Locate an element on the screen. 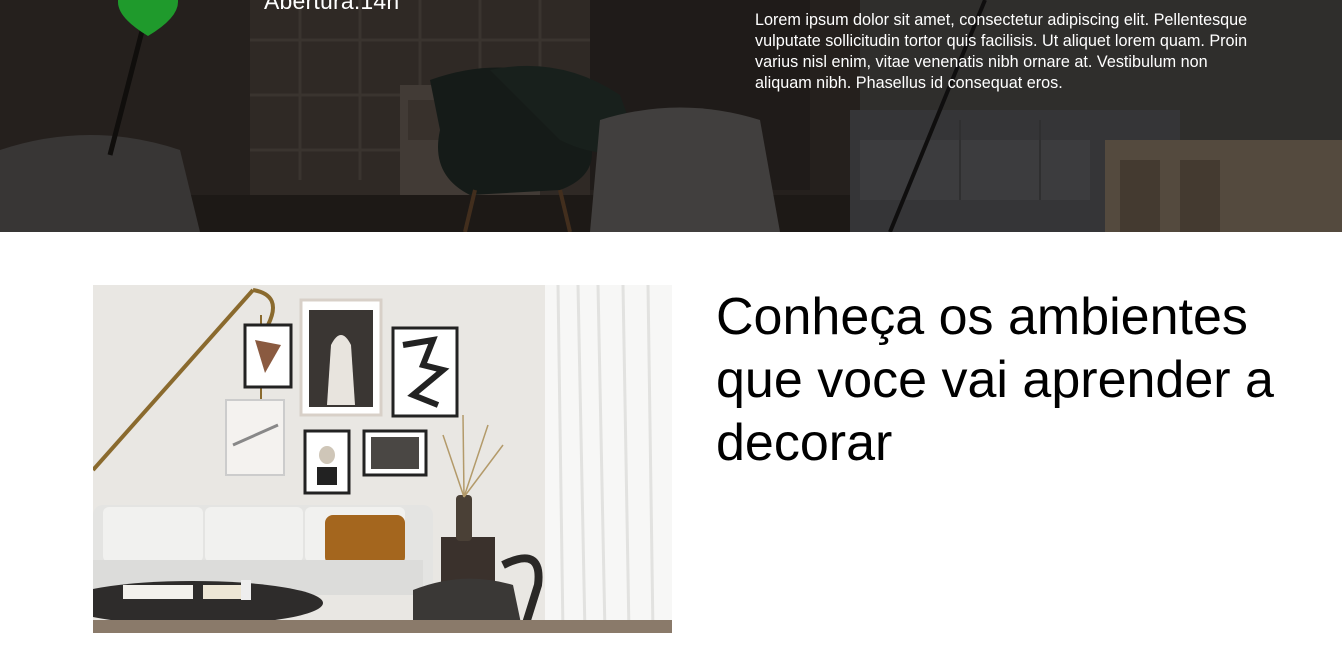 This screenshot has width=1342, height=660. location-pin-icon is located at coordinates (148, 18).